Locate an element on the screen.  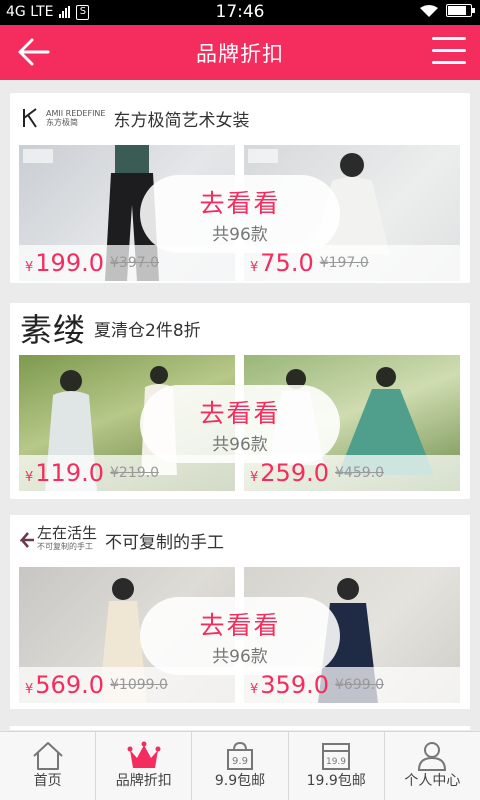
crown-icon is located at coordinates (144, 754).